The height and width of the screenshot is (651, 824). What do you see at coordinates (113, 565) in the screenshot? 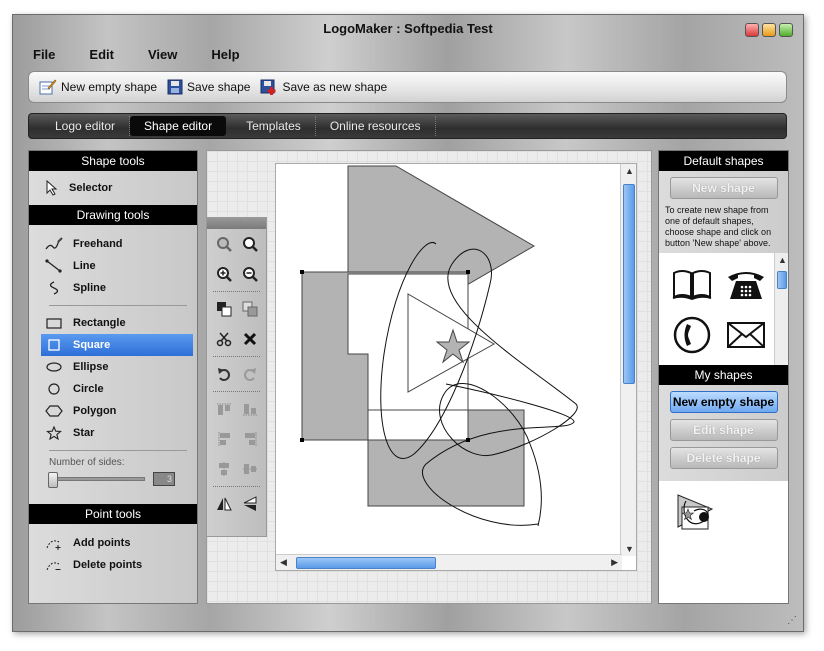
I see `tool-delete-points: Delete points` at bounding box center [113, 565].